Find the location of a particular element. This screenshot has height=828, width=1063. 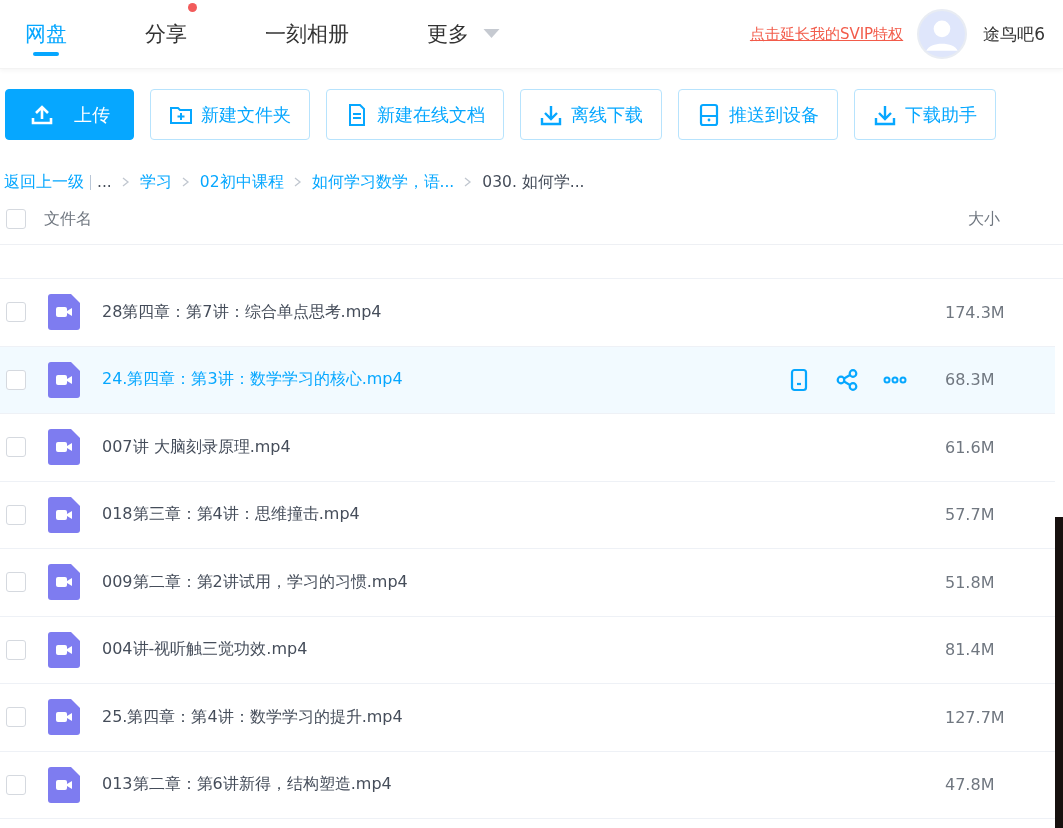

file-size: 47.8M is located at coordinates (970, 785).